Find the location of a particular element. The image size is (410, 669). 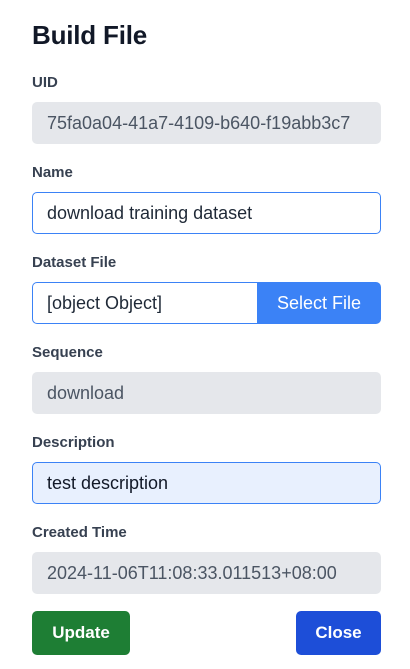

created-time-field: 2024-11-06T11:08:33.011513+08:00 is located at coordinates (206, 573).